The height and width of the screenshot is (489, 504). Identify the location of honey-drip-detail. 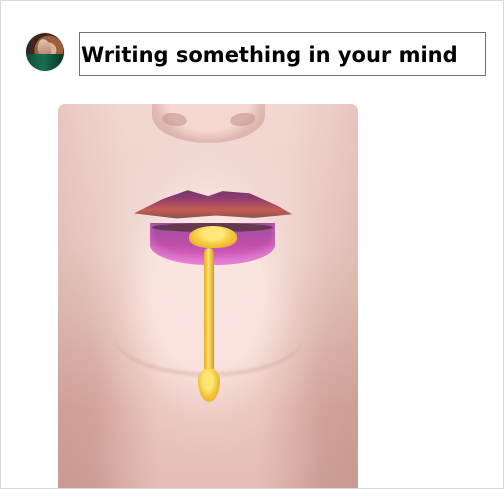
(209, 316).